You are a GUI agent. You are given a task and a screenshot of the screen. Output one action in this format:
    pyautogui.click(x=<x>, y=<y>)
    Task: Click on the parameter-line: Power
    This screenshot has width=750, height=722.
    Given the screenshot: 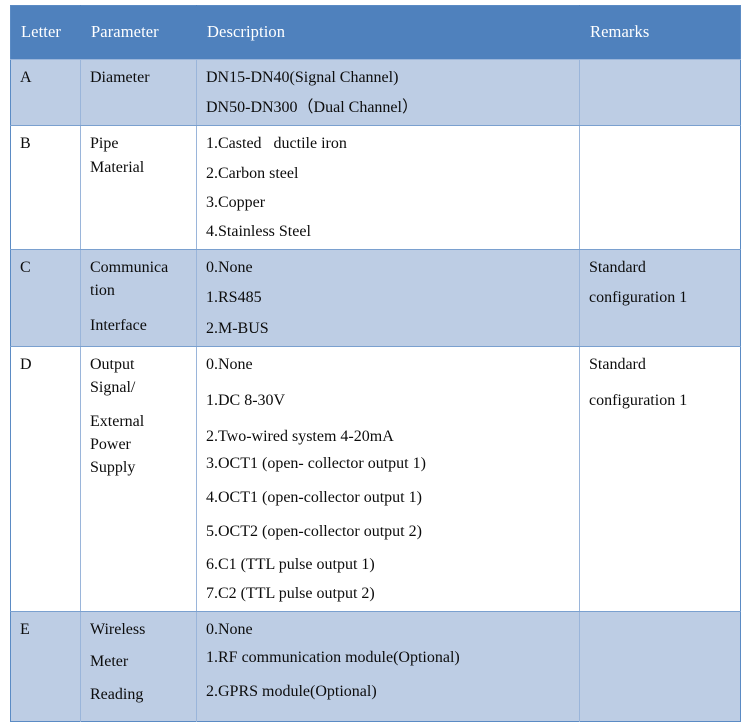 What is the action you would take?
    pyautogui.click(x=110, y=445)
    